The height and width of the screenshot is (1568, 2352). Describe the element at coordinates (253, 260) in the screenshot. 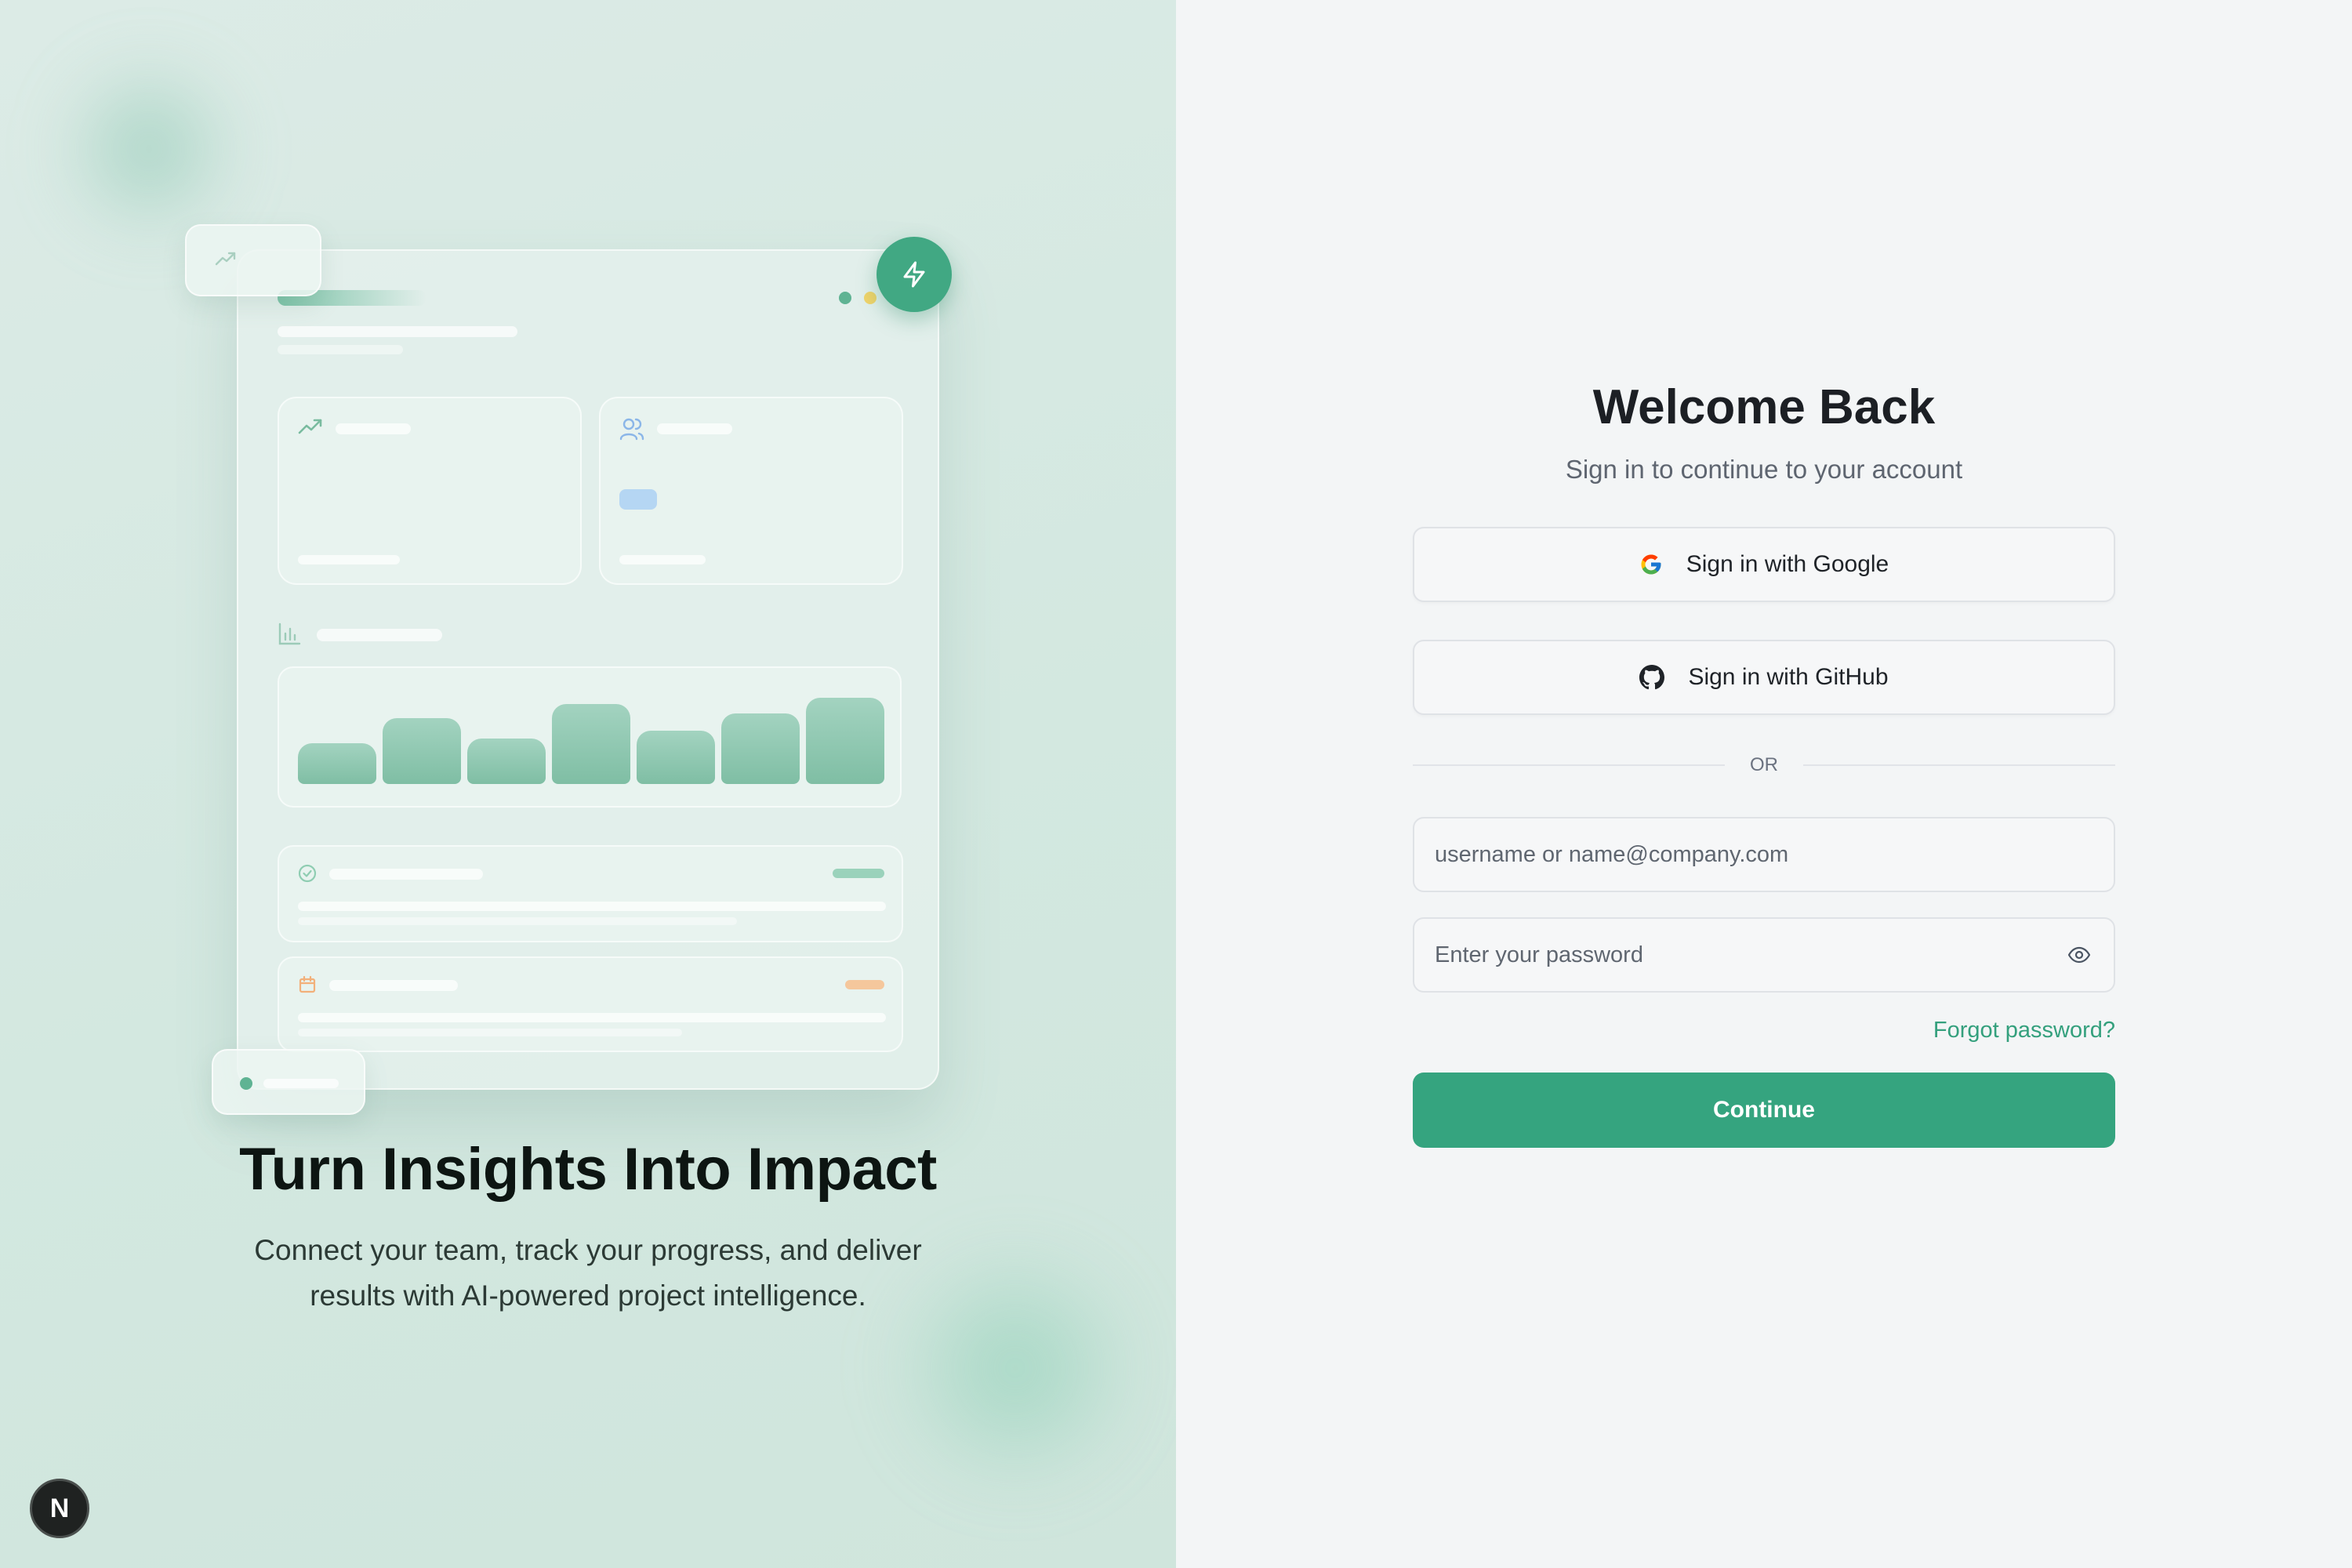

I see `floating-trend-card` at that location.